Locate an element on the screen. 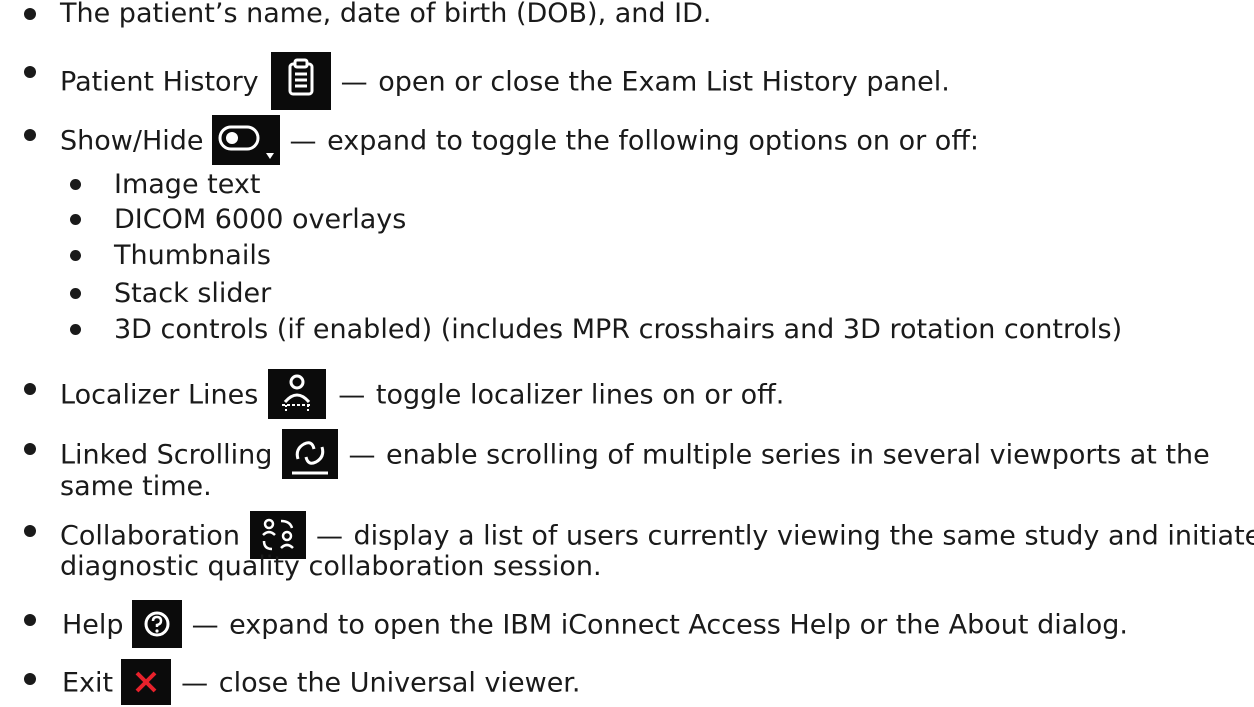 This screenshot has width=1254, height=707. item-desc-cont: same time. is located at coordinates (136, 486).